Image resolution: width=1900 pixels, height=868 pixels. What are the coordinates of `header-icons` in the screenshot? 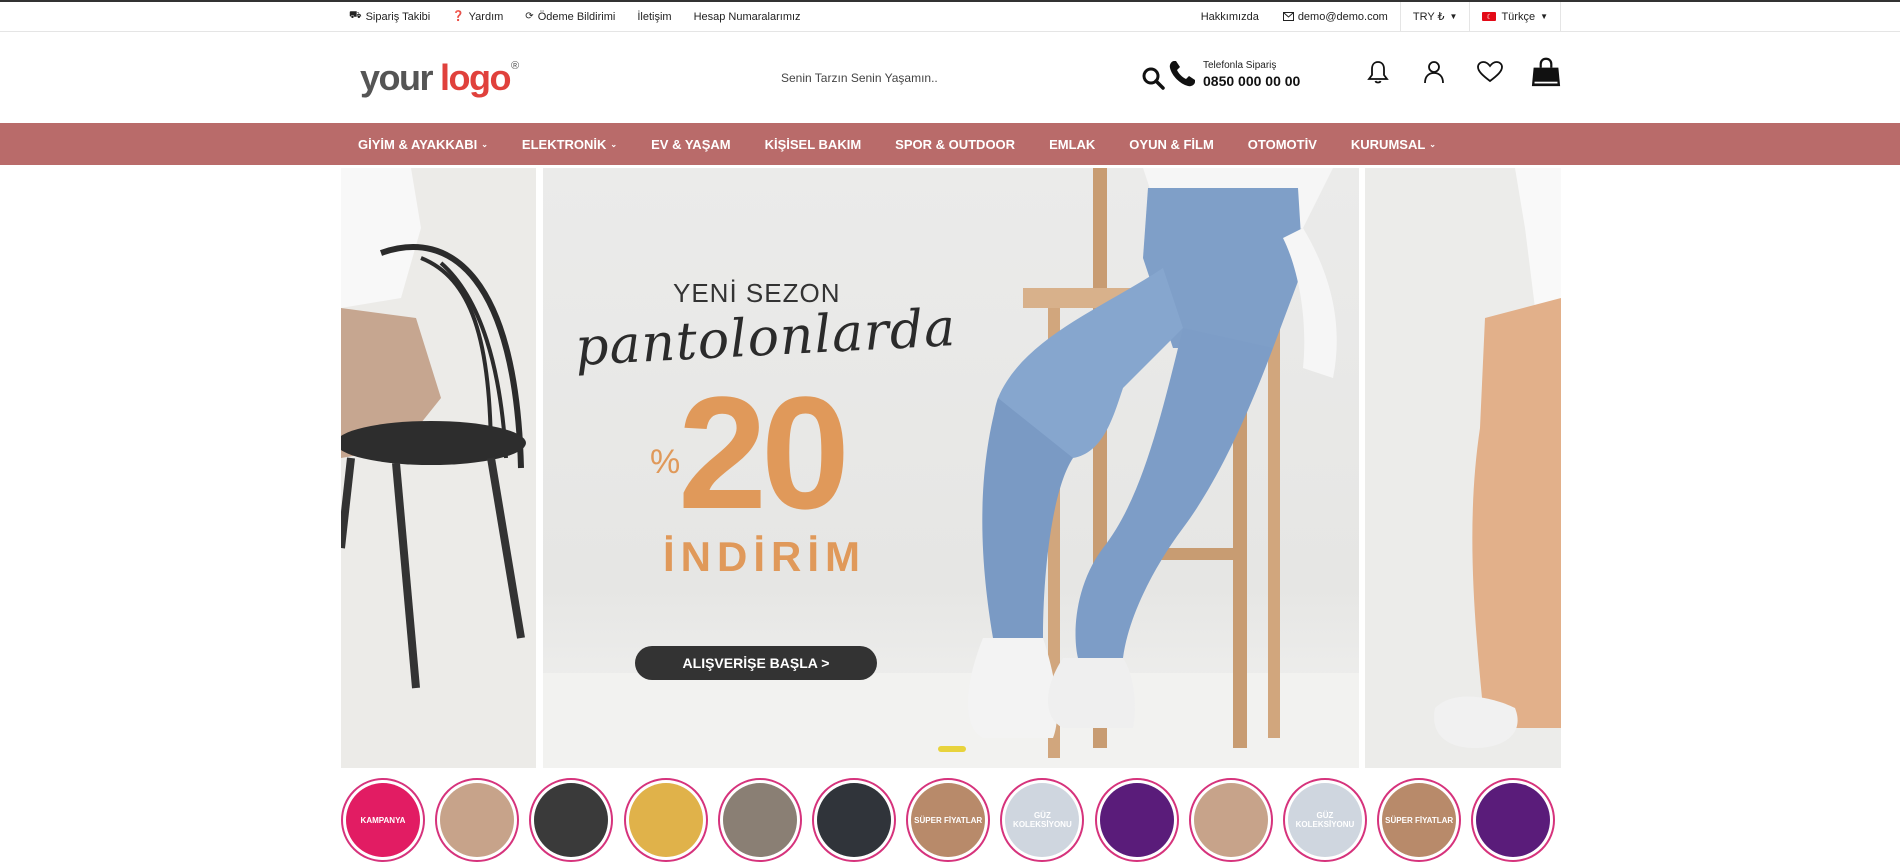 It's located at (1449, 72).